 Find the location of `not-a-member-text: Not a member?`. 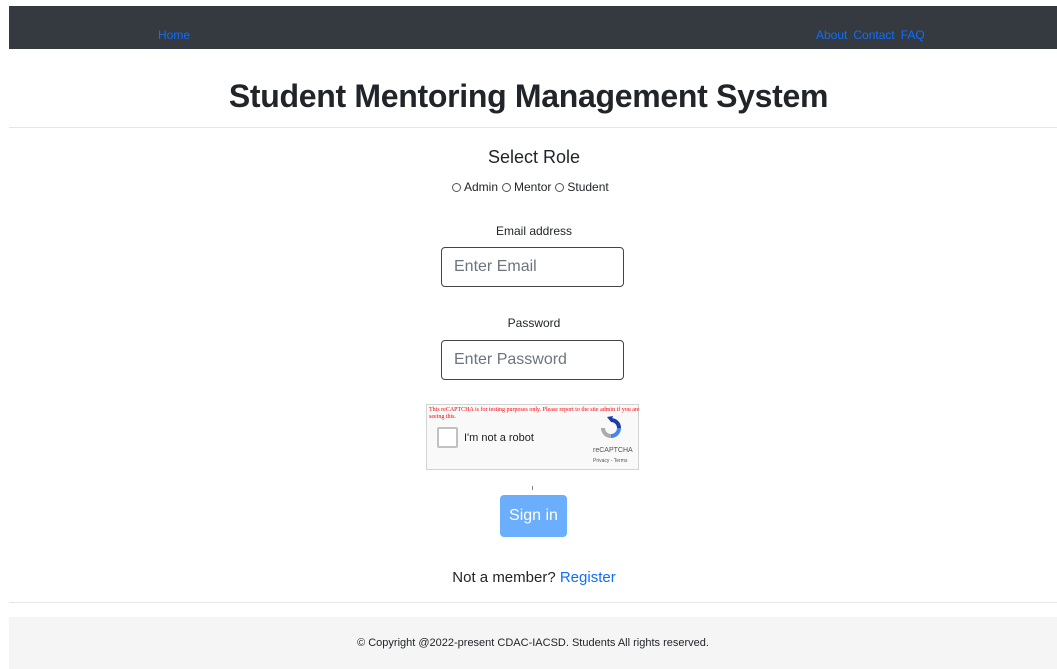

not-a-member-text: Not a member? is located at coordinates (504, 577).